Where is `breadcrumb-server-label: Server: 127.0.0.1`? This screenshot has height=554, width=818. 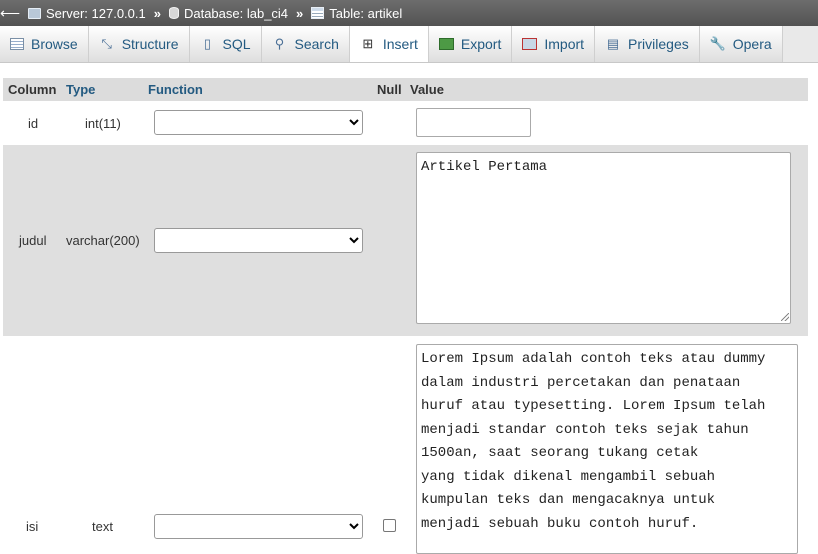
breadcrumb-server-label: Server: 127.0.0.1 is located at coordinates (96, 13).